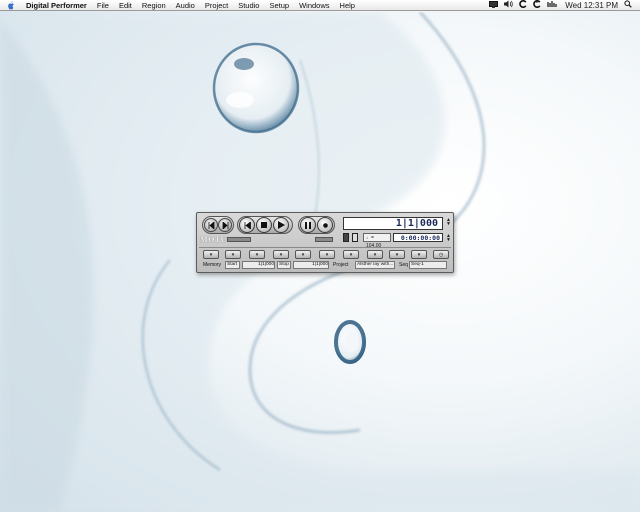  I want to click on main-counter: 1|1|000, so click(393, 223).